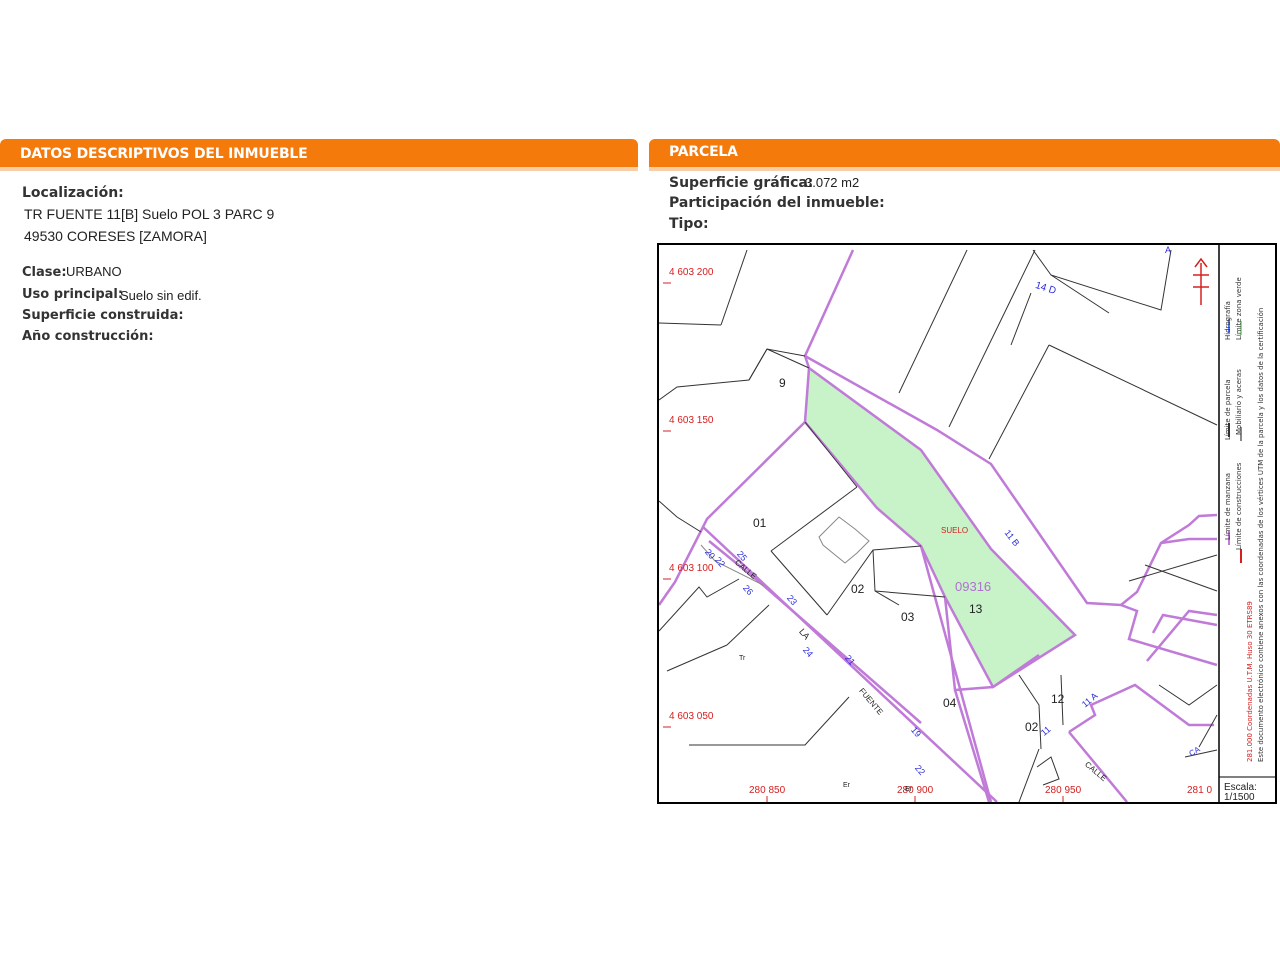 The height and width of the screenshot is (960, 1280). What do you see at coordinates (73, 193) in the screenshot?
I see `localizacion-label: Localización:` at bounding box center [73, 193].